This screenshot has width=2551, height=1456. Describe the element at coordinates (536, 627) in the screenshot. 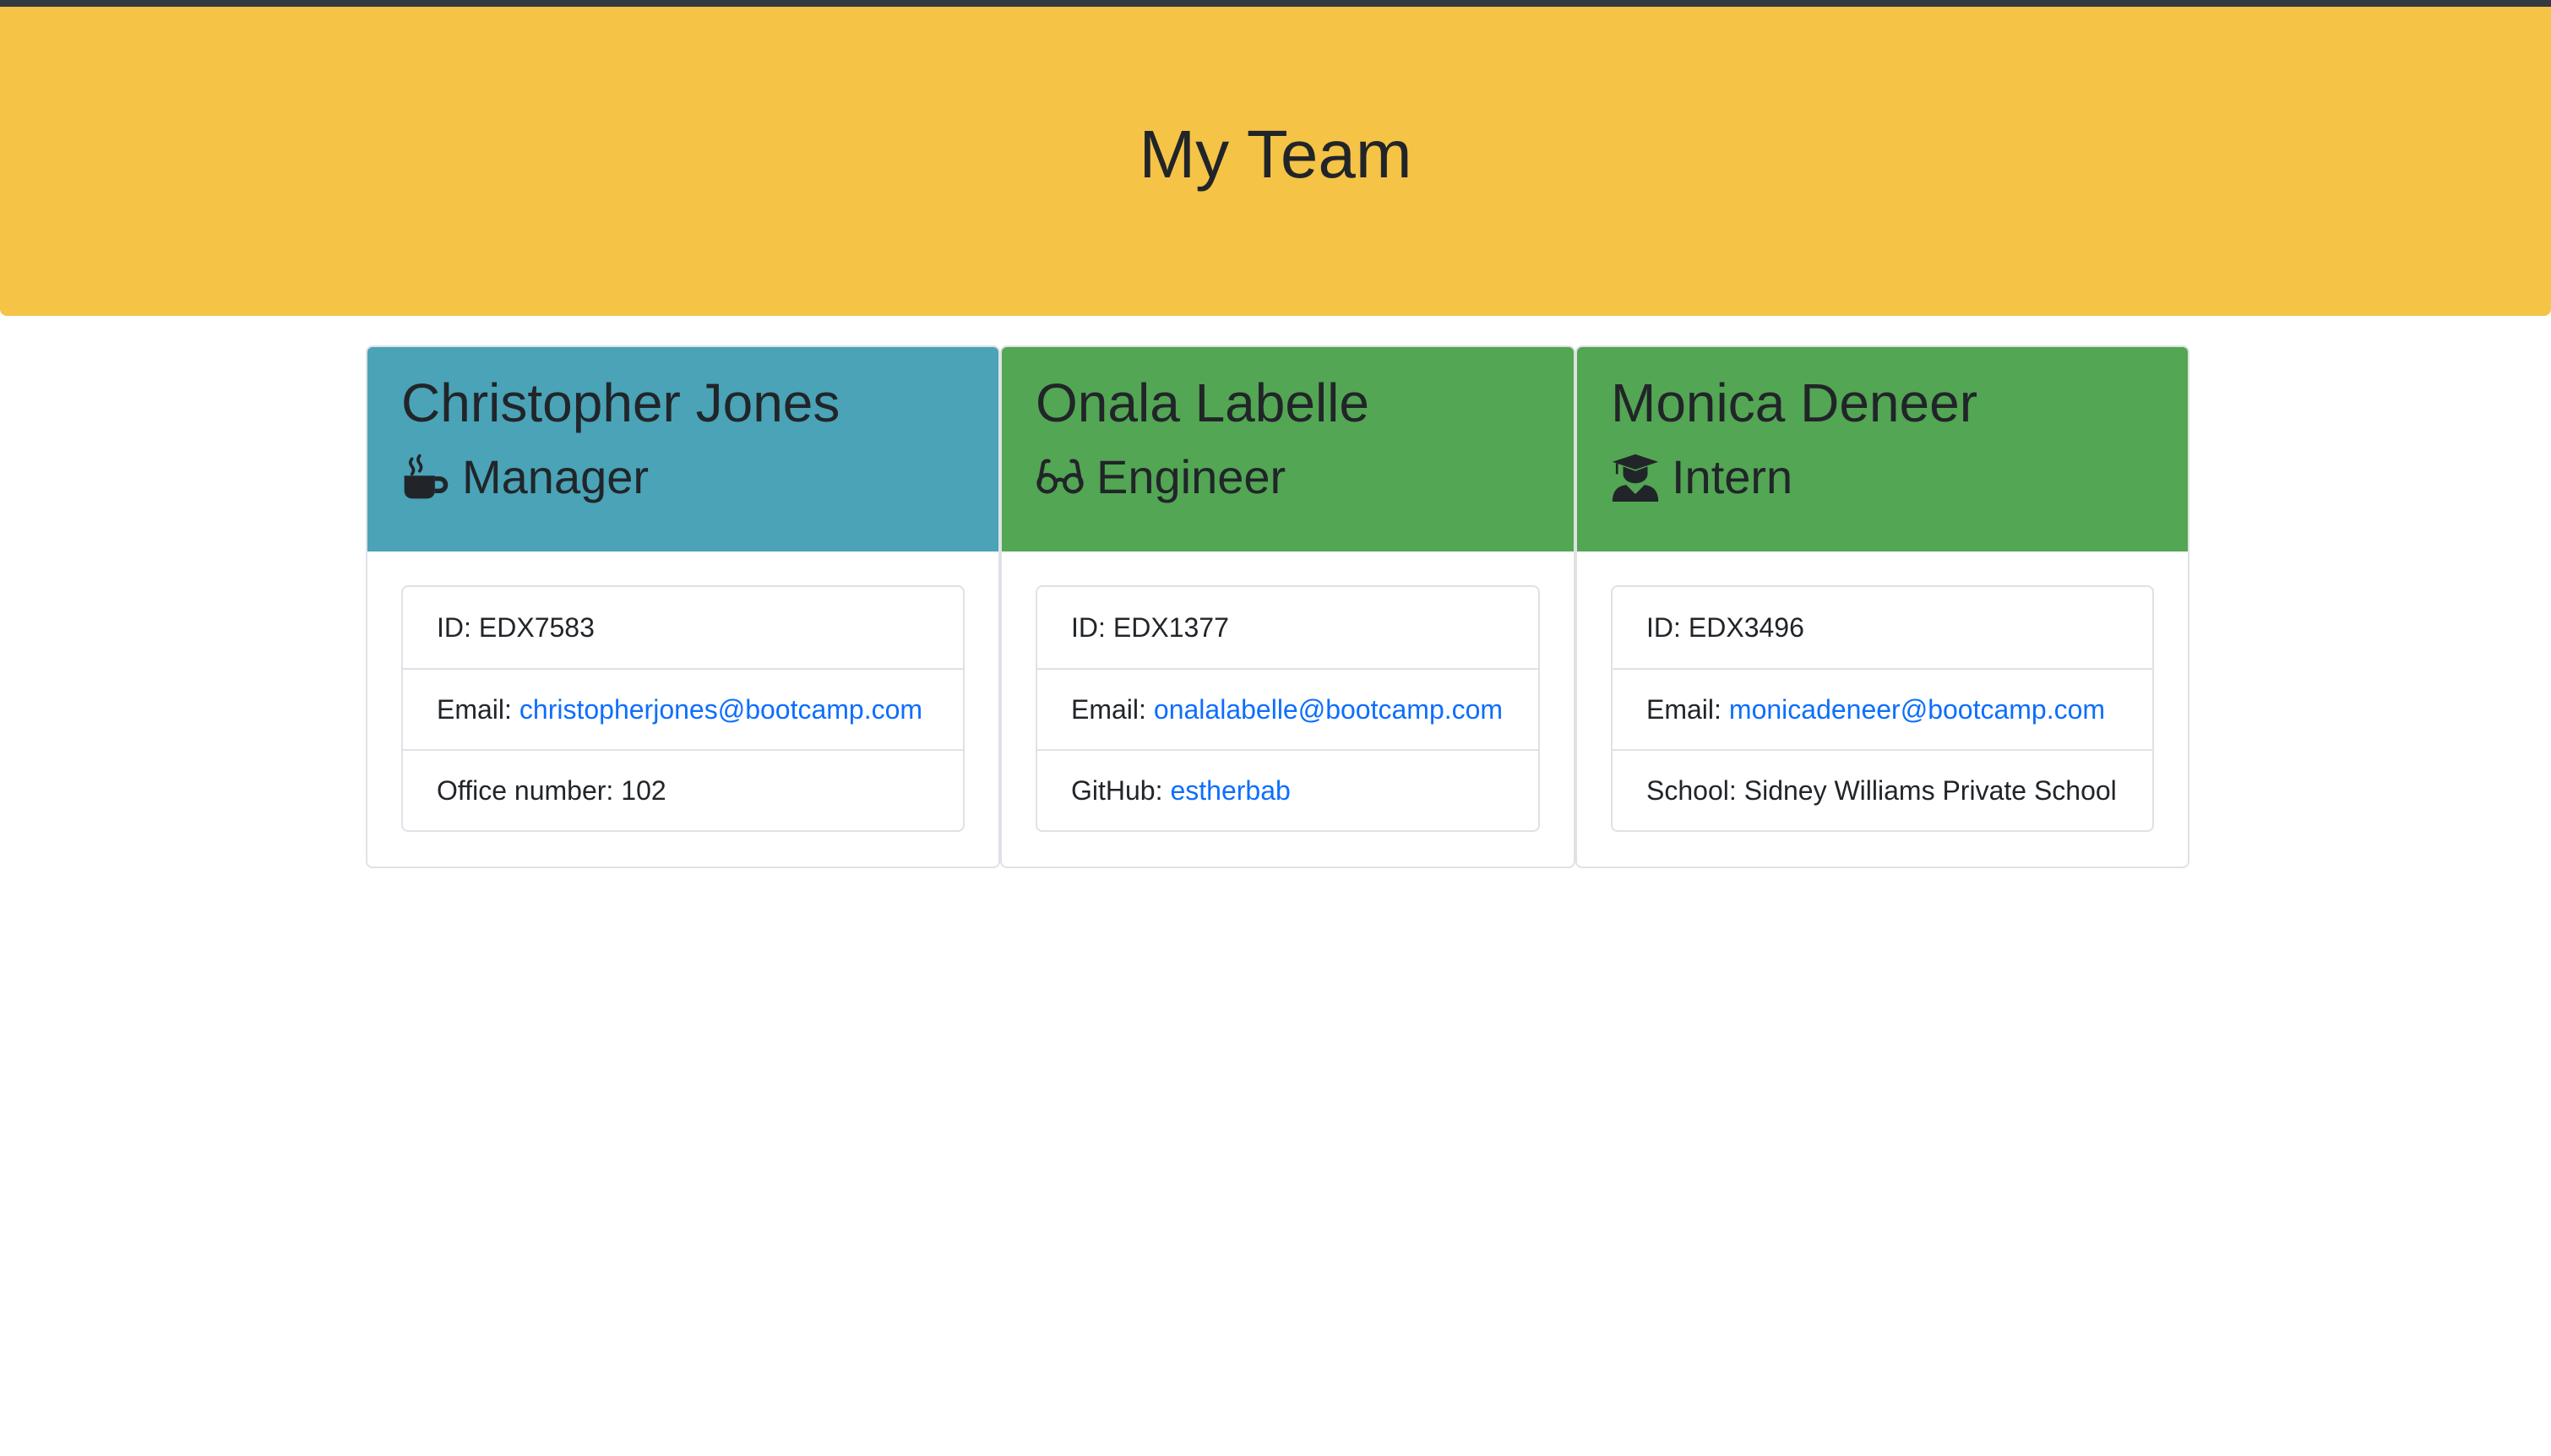

I see `id-value: EDX7583` at that location.